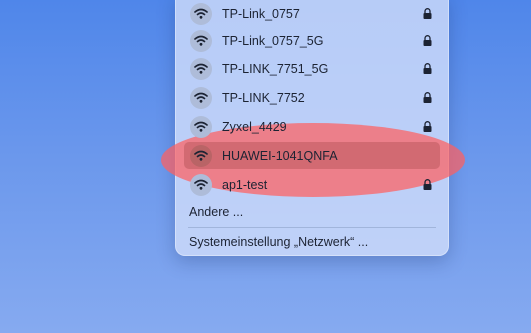 Image resolution: width=531 pixels, height=333 pixels. What do you see at coordinates (275, 68) in the screenshot?
I see `network-name: TP-LINK_7751_5G` at bounding box center [275, 68].